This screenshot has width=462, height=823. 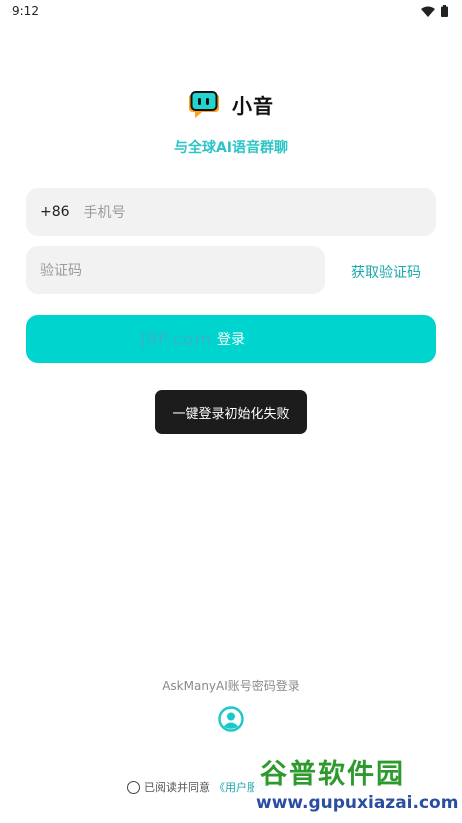 What do you see at coordinates (133, 787) in the screenshot?
I see `agreement-checkbox` at bounding box center [133, 787].